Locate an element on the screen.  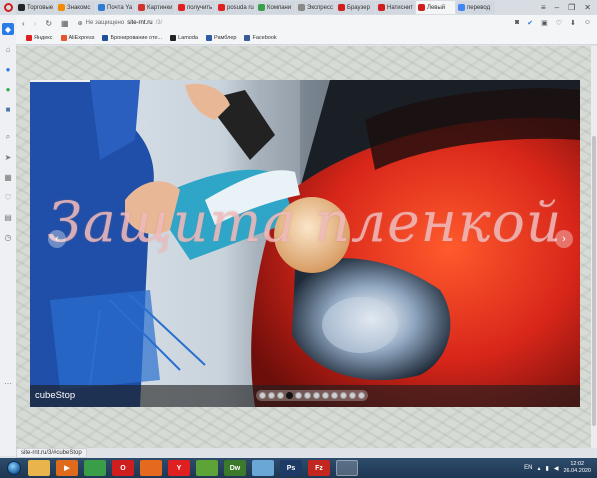
minimize-button: – is located at coordinates (557, 7).